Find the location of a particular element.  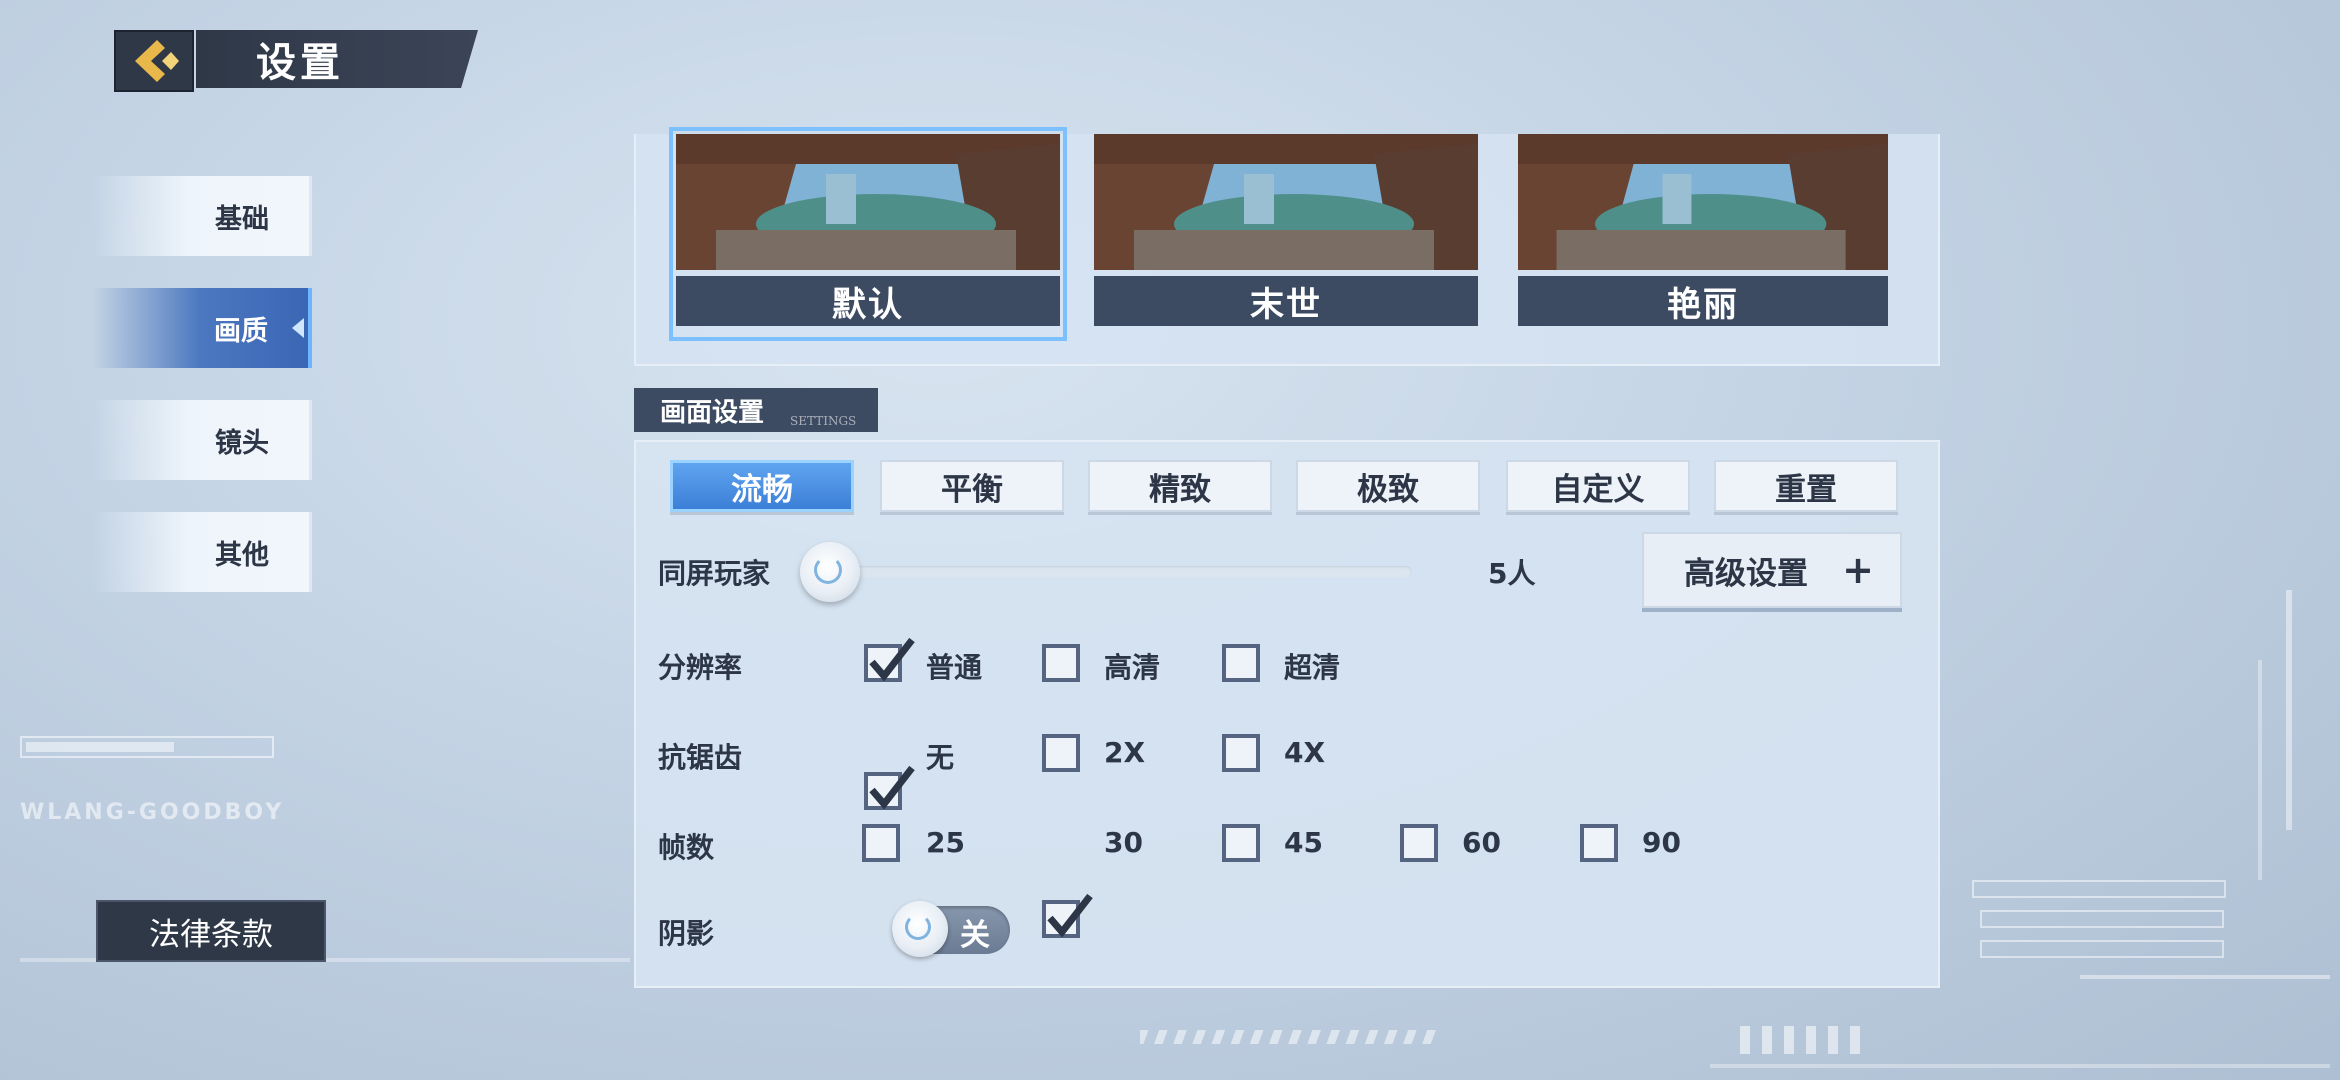

section-subtitle: SETTINGS is located at coordinates (823, 421).